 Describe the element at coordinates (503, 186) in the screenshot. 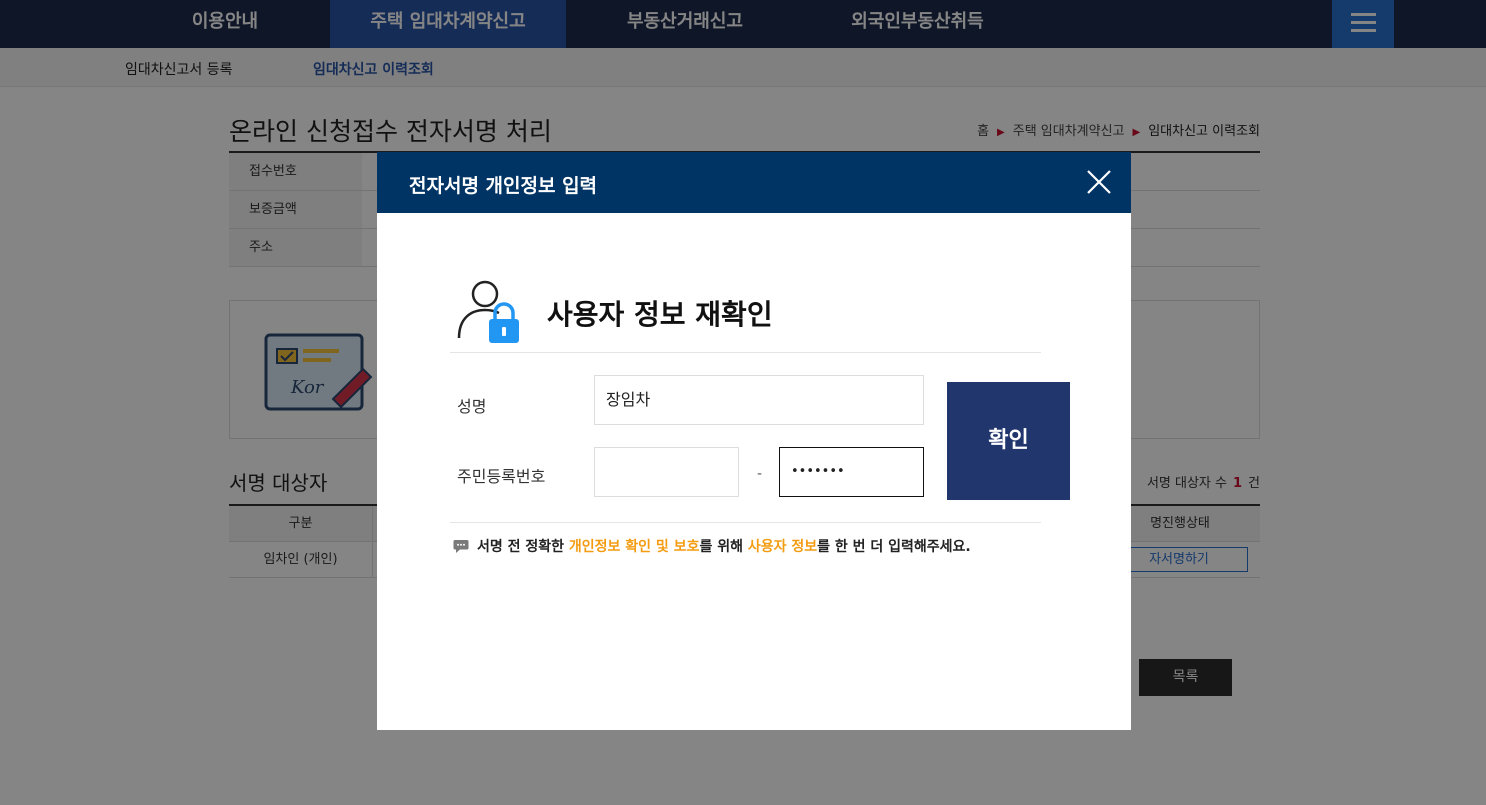

I see `modal-title: 전자서명 개인정보 입력` at that location.